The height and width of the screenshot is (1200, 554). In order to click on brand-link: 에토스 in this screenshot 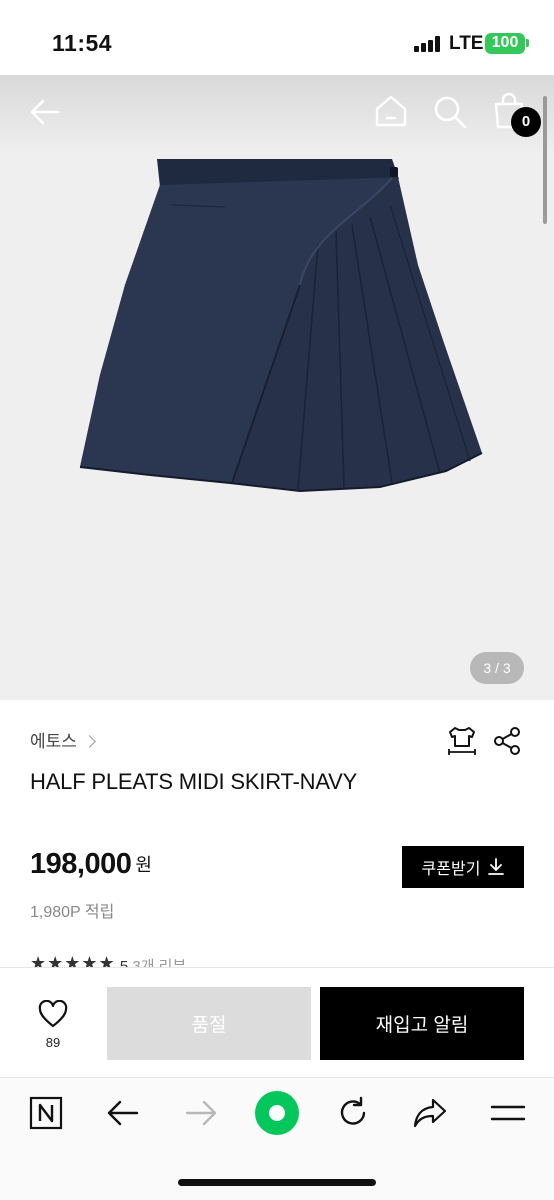, I will do `click(63, 739)`.